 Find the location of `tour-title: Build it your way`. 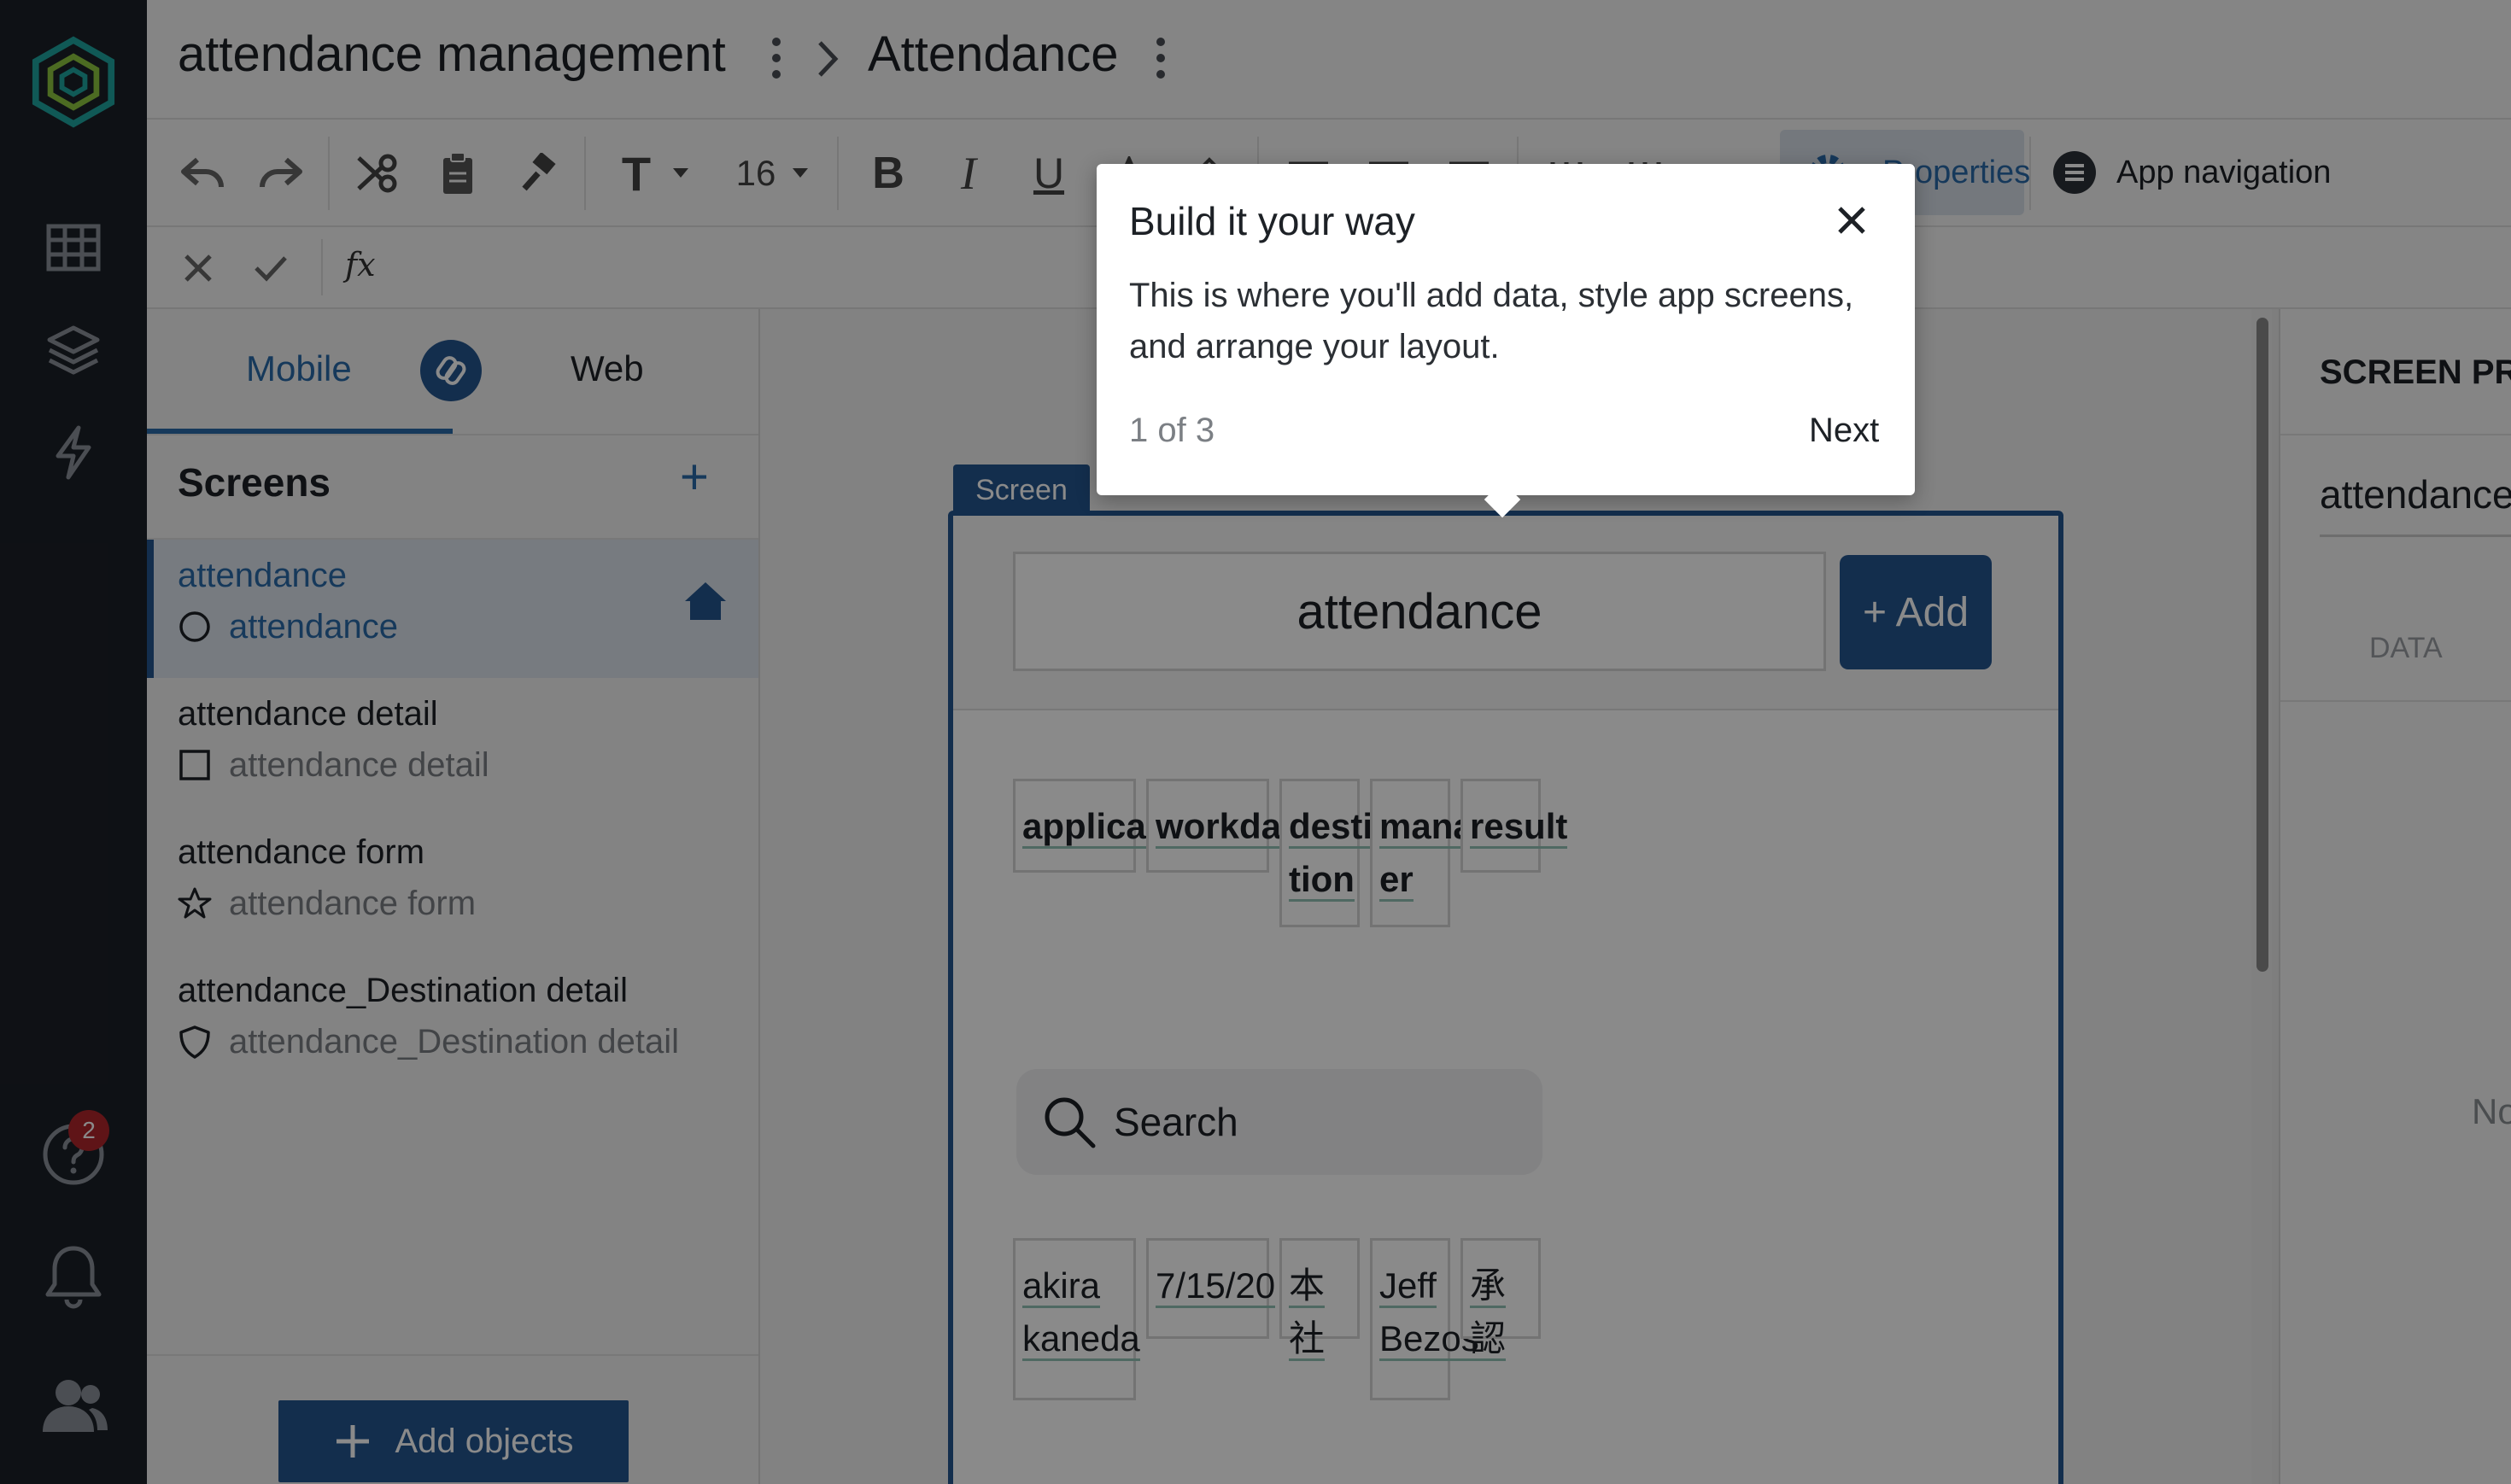

tour-title: Build it your way is located at coordinates (1272, 221).